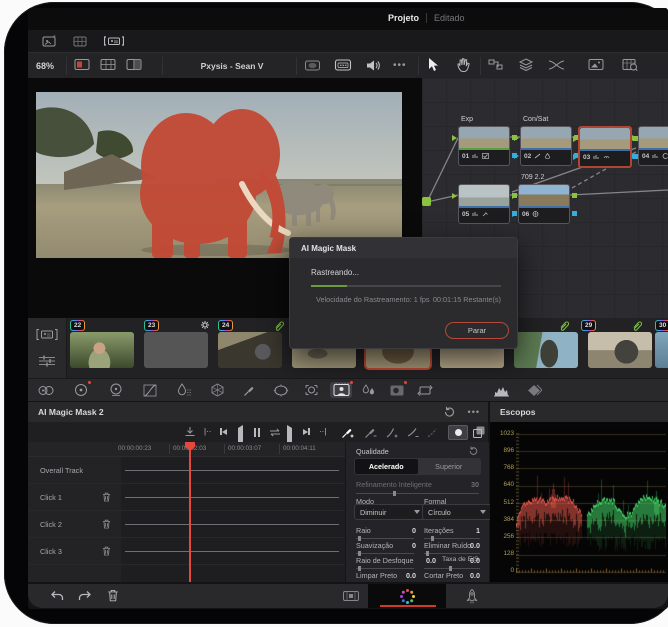 The width and height of the screenshot is (668, 627). I want to click on track-row-click3: Click 3, so click(186, 551).